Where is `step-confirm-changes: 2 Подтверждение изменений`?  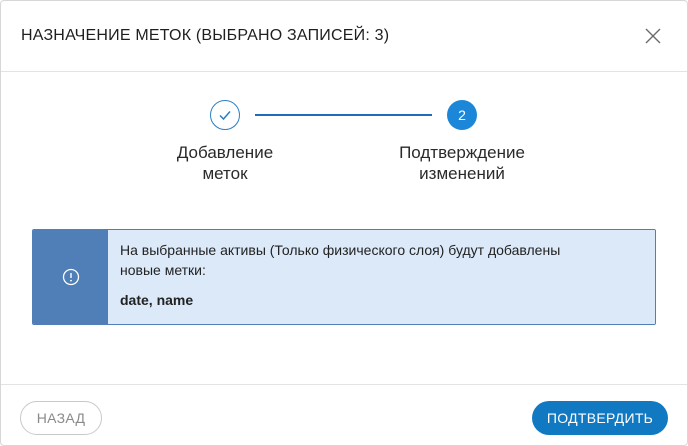 step-confirm-changes: 2 Подтверждение изменений is located at coordinates (462, 142).